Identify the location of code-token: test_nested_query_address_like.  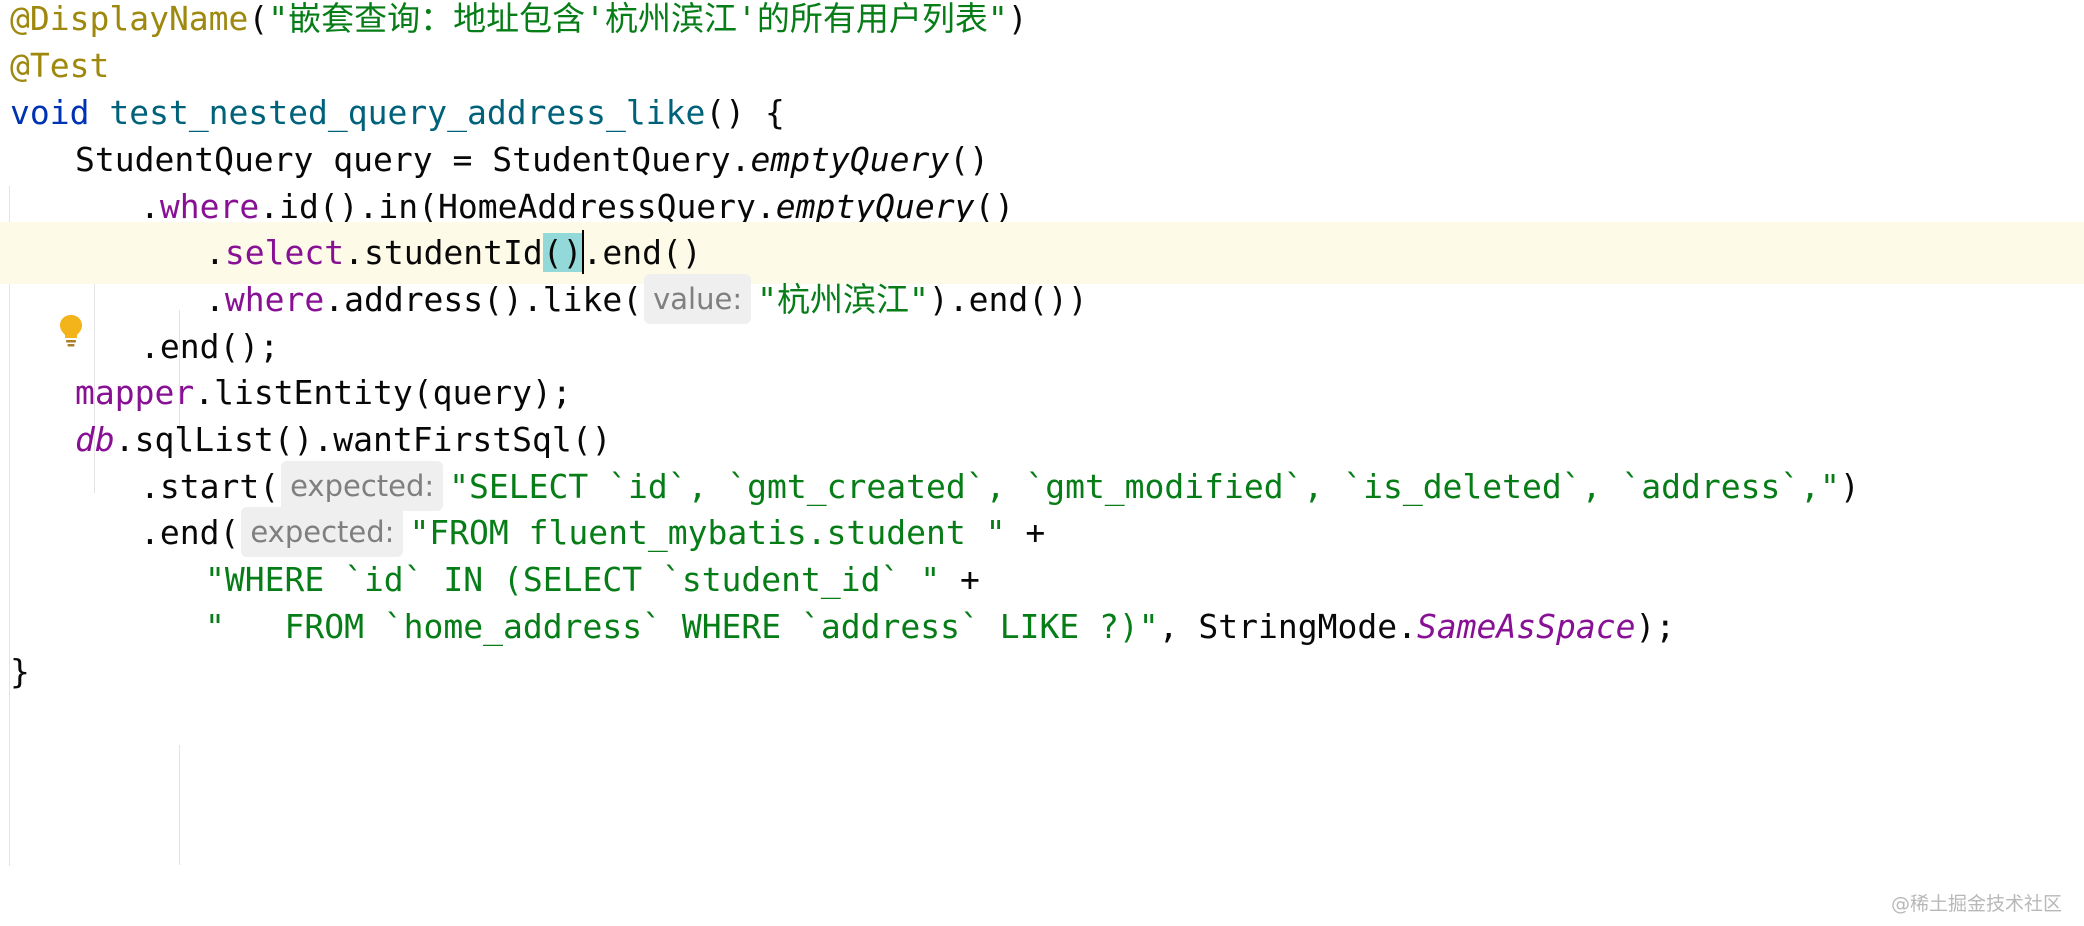
(407, 112).